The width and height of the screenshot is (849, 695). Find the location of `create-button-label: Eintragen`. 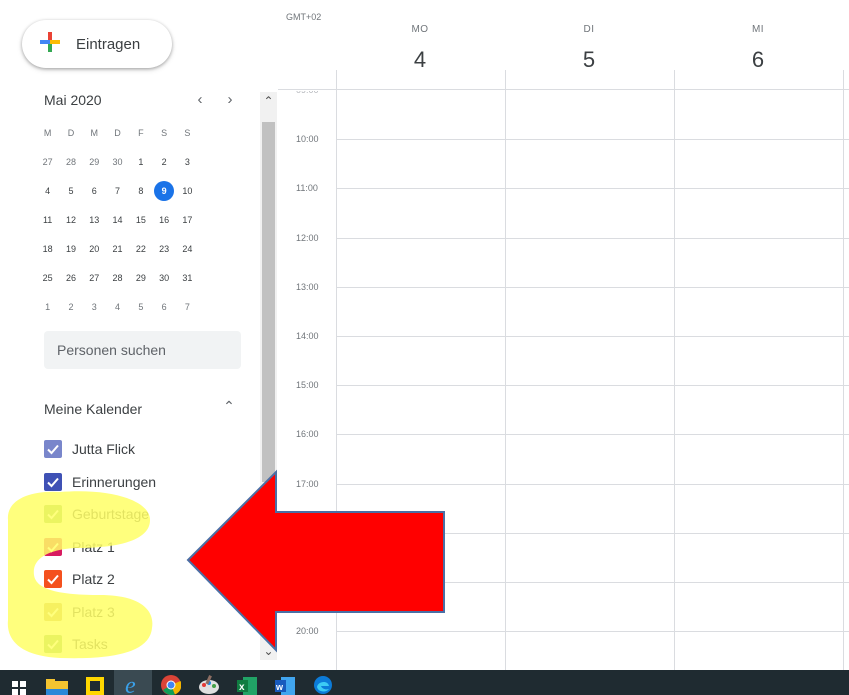

create-button-label: Eintragen is located at coordinates (108, 44).